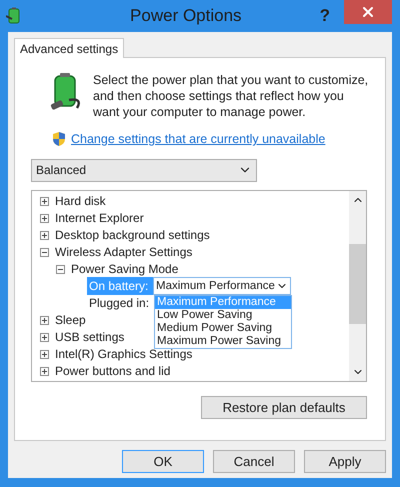 The image size is (400, 487). What do you see at coordinates (80, 201) in the screenshot?
I see `tree-item: Hard disk` at bounding box center [80, 201].